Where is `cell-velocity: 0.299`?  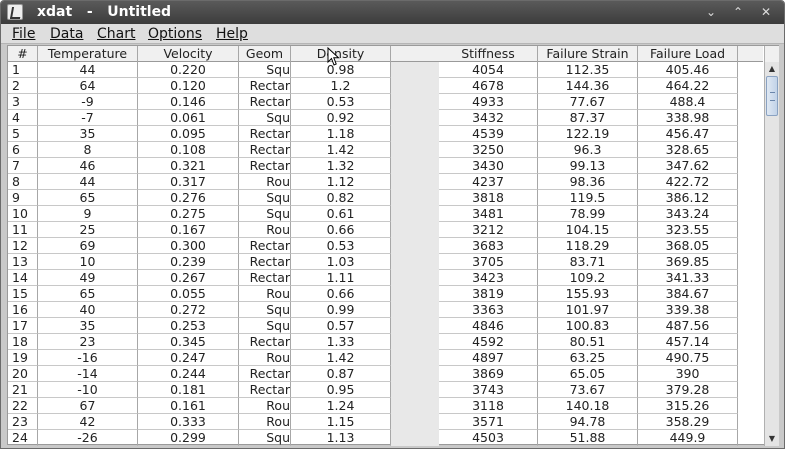
cell-velocity: 0.299 is located at coordinates (188, 438).